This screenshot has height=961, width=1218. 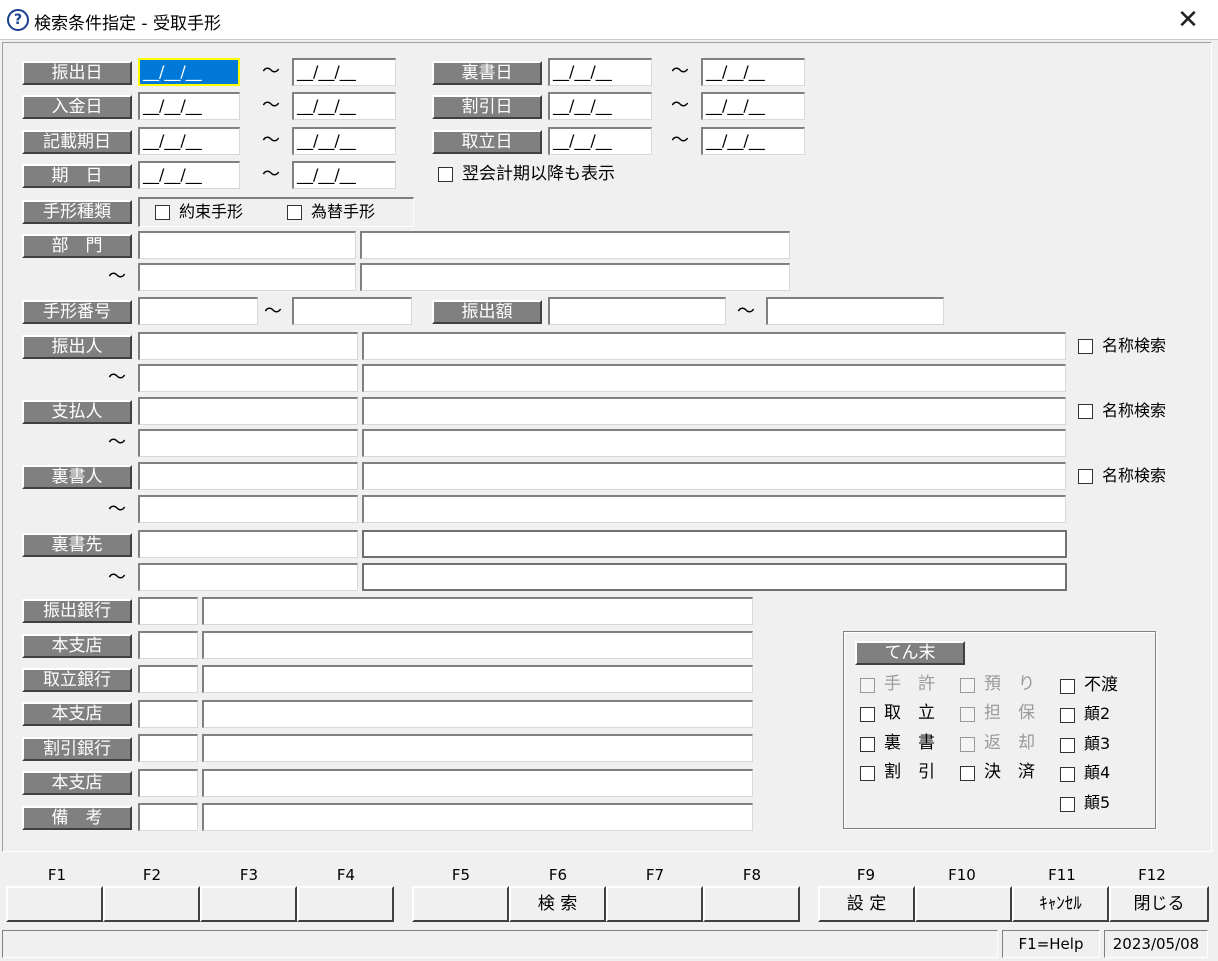 What do you see at coordinates (753, 72) in the screenshot?
I see `endorse-date-to-input: __/__/__` at bounding box center [753, 72].